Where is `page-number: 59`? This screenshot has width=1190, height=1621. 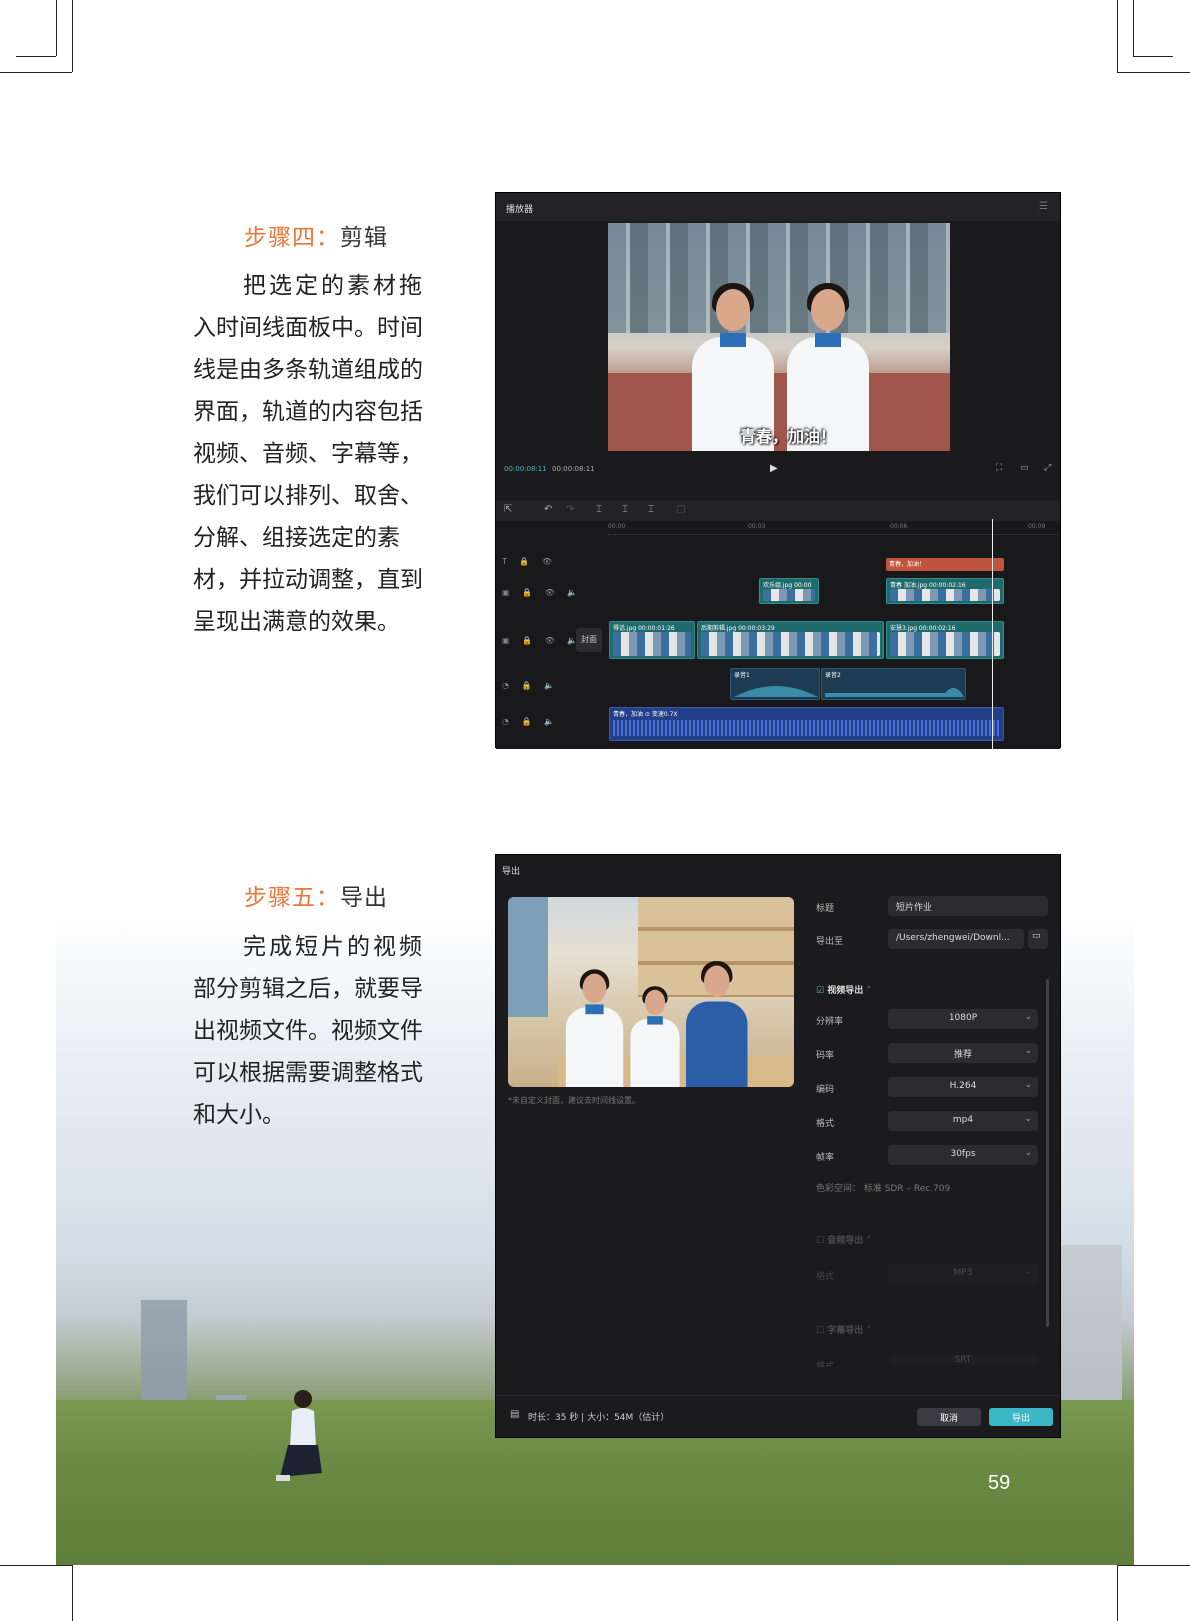 page-number: 59 is located at coordinates (999, 1483).